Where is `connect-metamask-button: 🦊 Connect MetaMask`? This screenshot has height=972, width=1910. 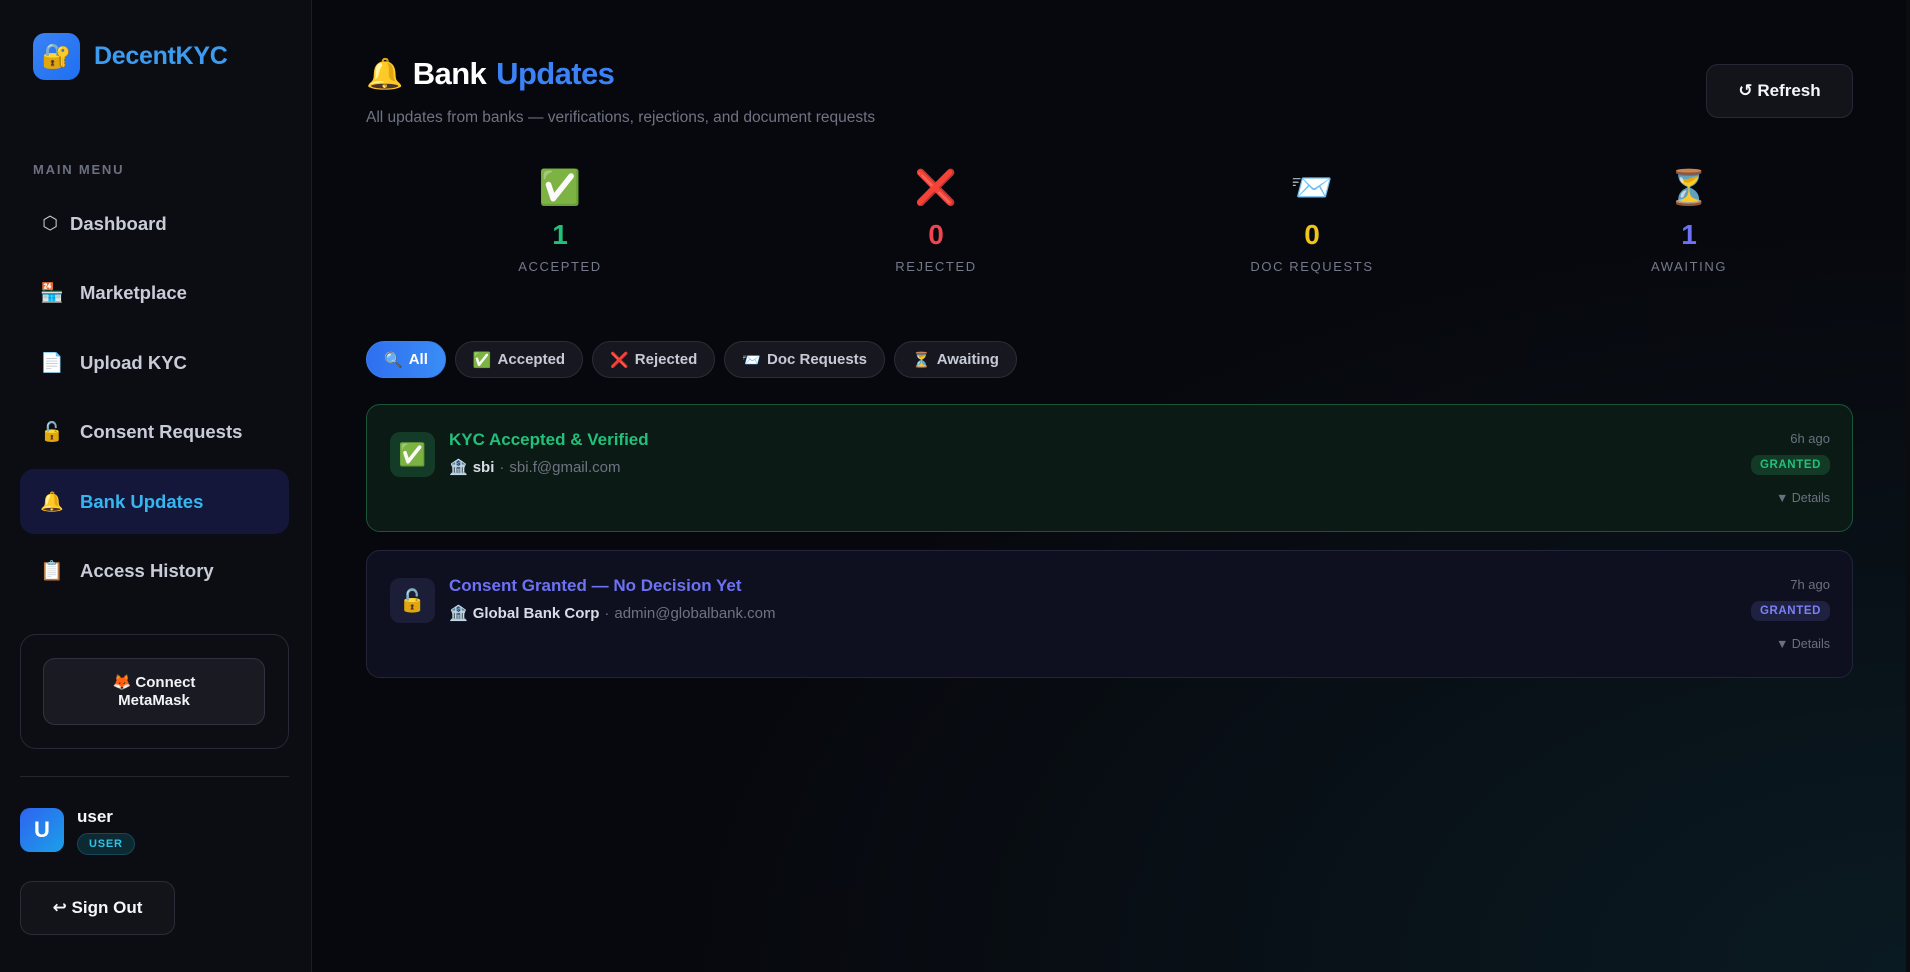 connect-metamask-button: 🦊 Connect MetaMask is located at coordinates (154, 691).